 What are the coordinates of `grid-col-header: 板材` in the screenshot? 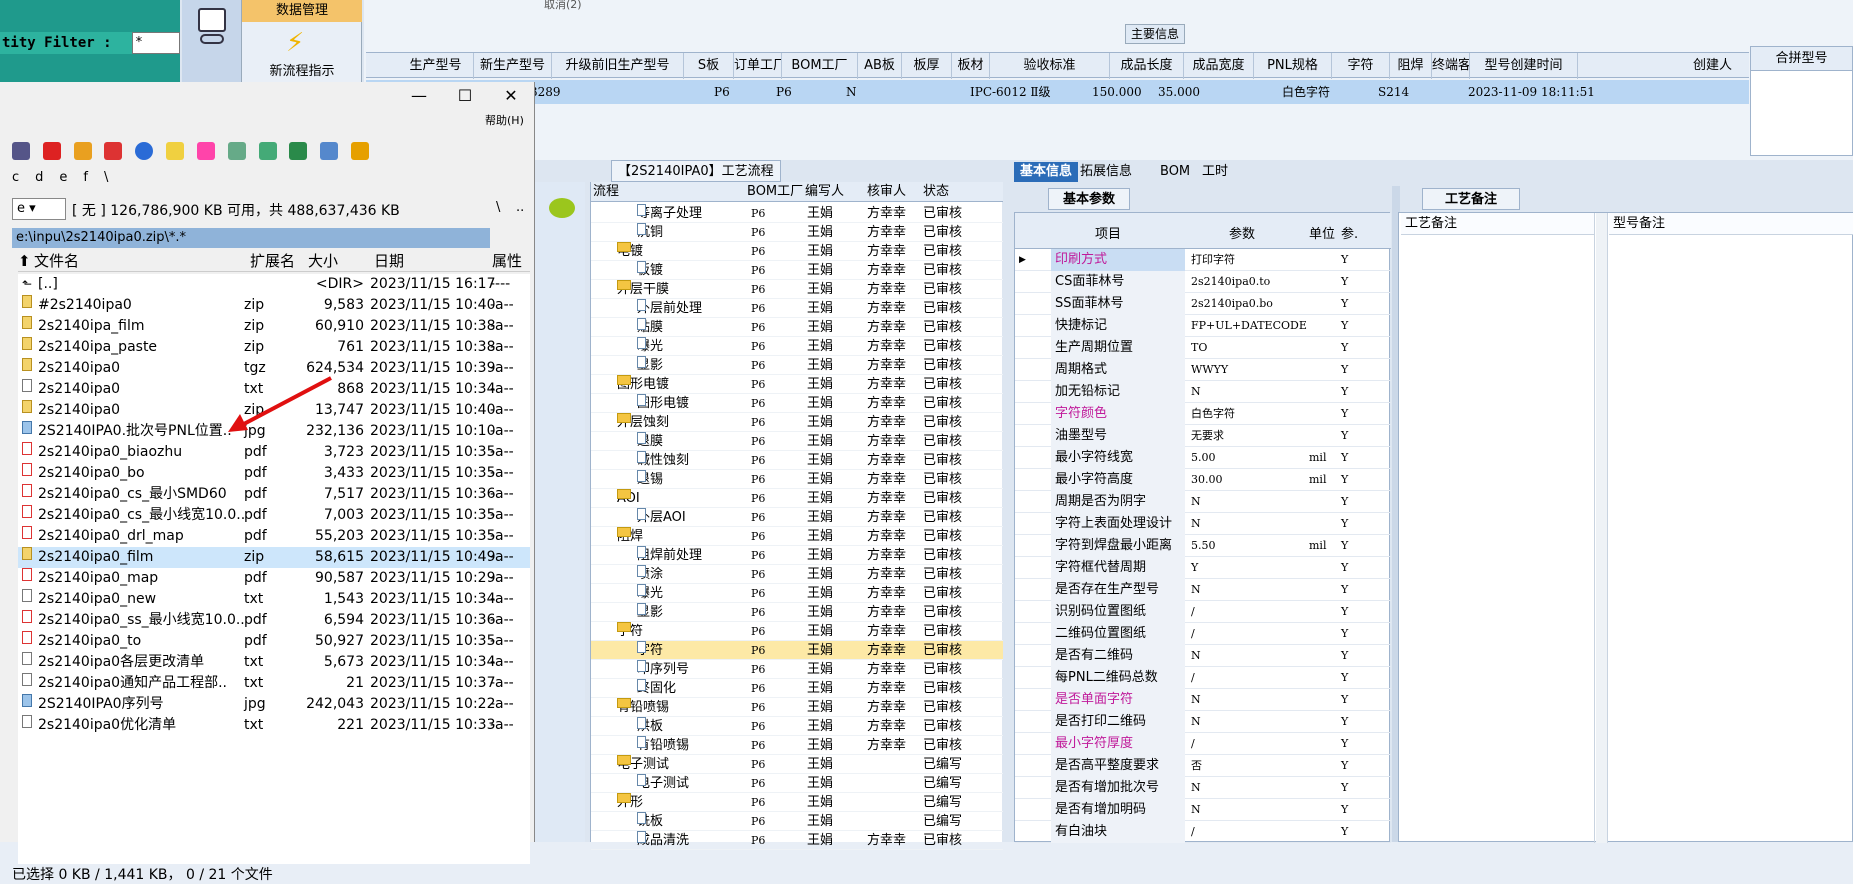 It's located at (971, 66).